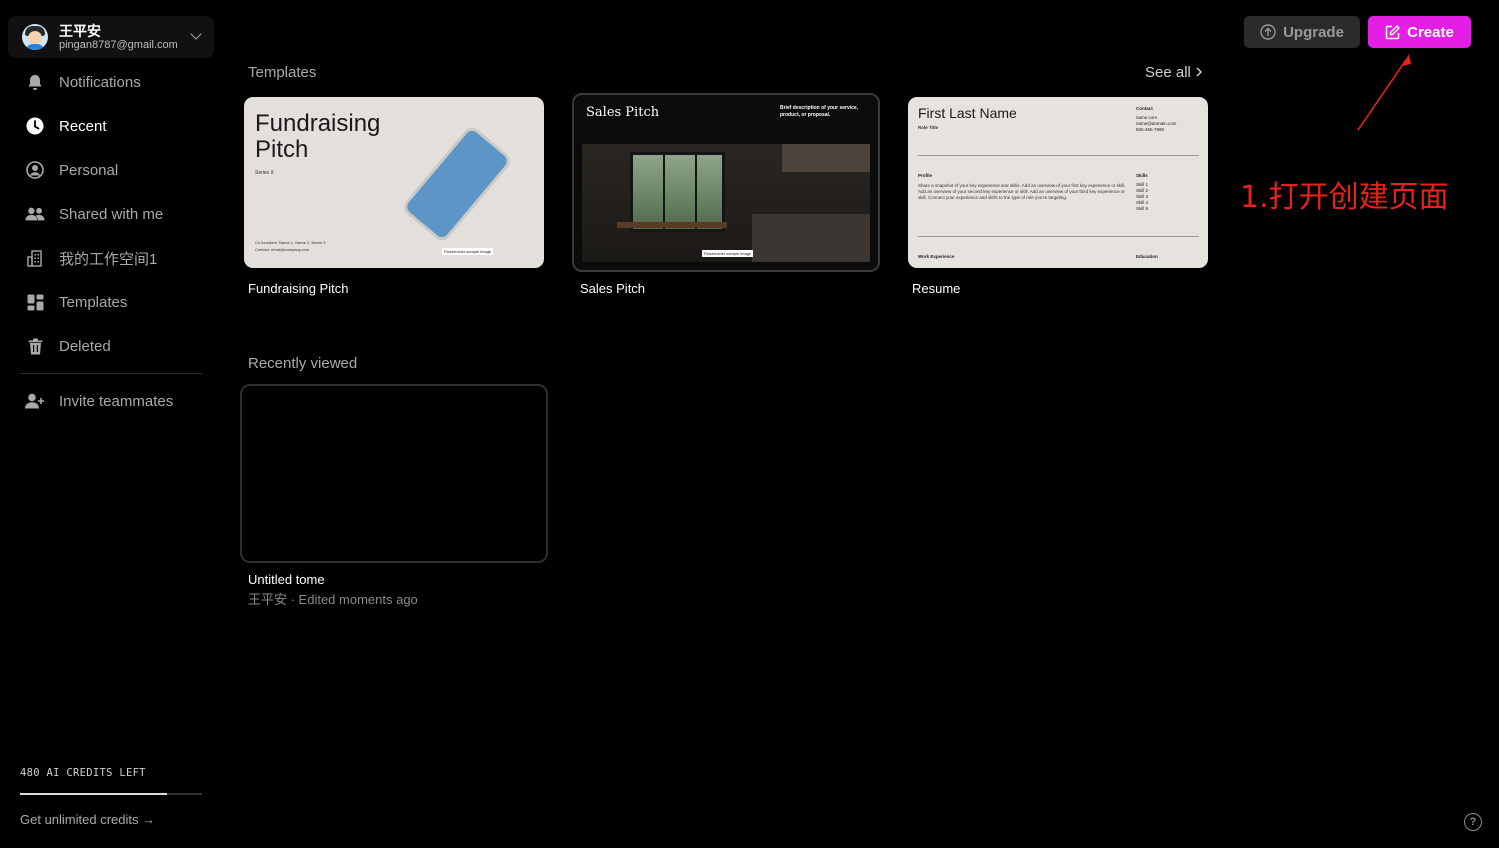 This screenshot has width=1499, height=848. What do you see at coordinates (111, 126) in the screenshot?
I see `sidebar-item-recent: Recent` at bounding box center [111, 126].